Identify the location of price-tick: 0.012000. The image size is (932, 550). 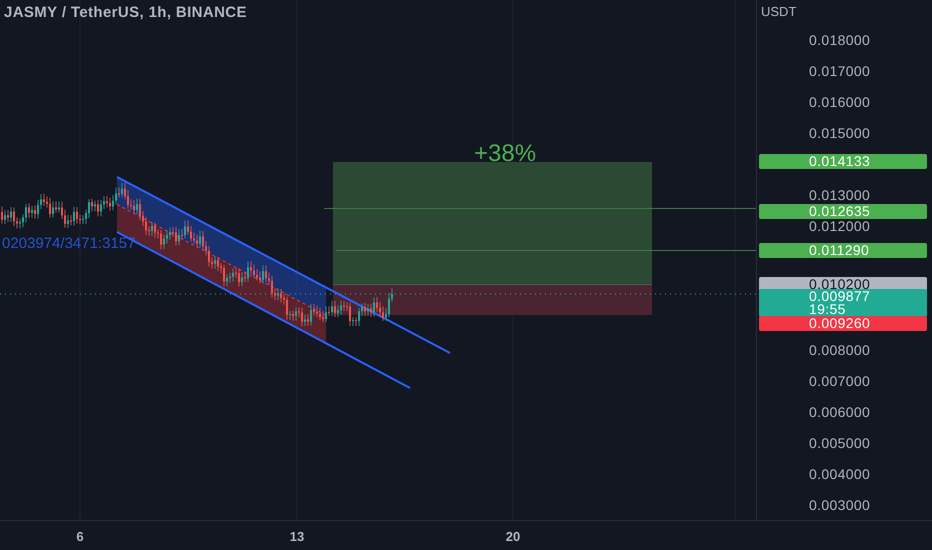
(839, 226).